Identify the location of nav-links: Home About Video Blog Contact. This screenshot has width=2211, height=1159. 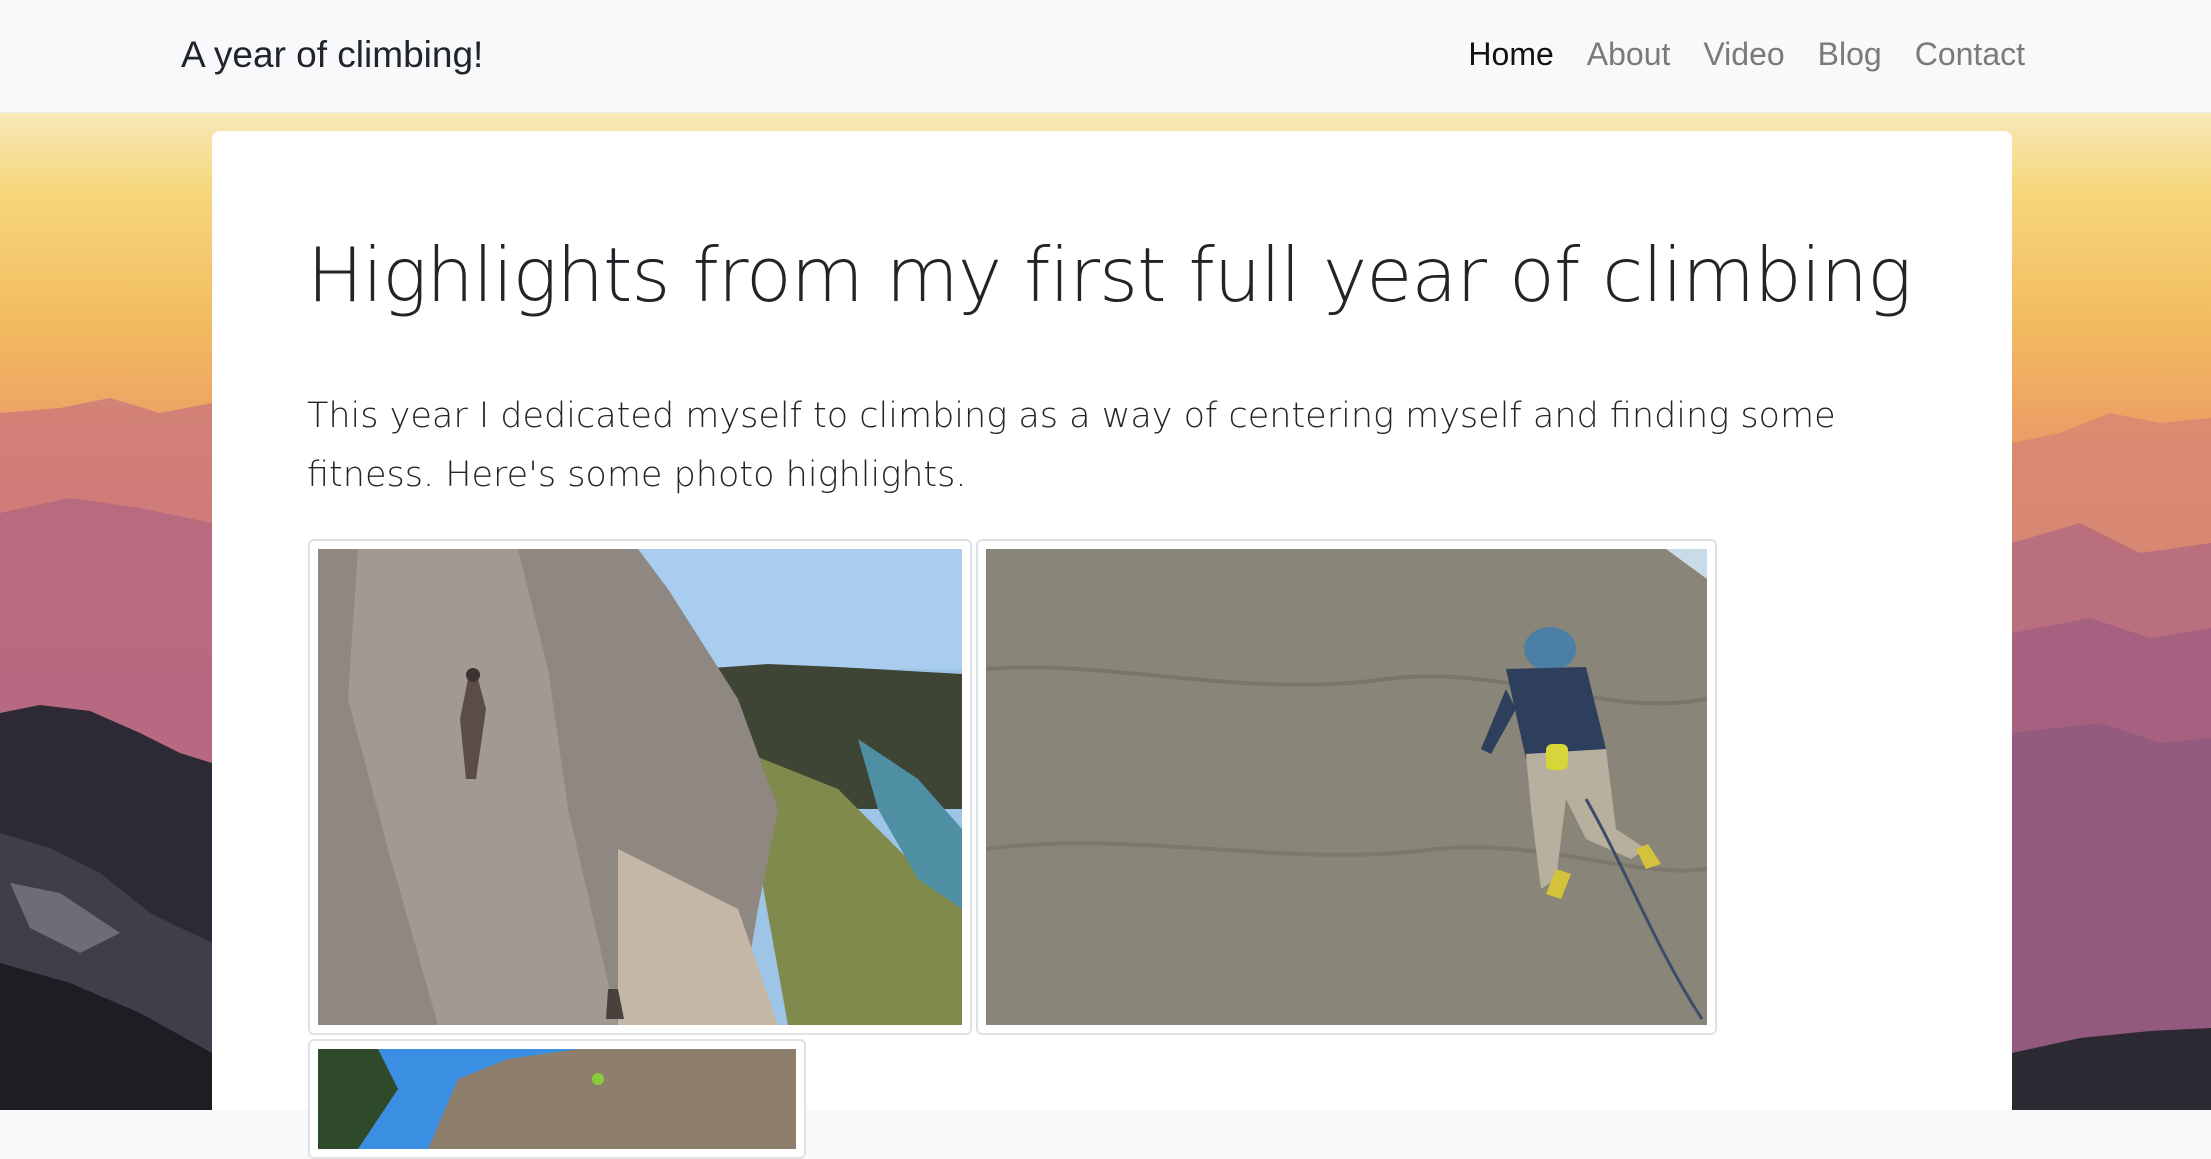
(1746, 54).